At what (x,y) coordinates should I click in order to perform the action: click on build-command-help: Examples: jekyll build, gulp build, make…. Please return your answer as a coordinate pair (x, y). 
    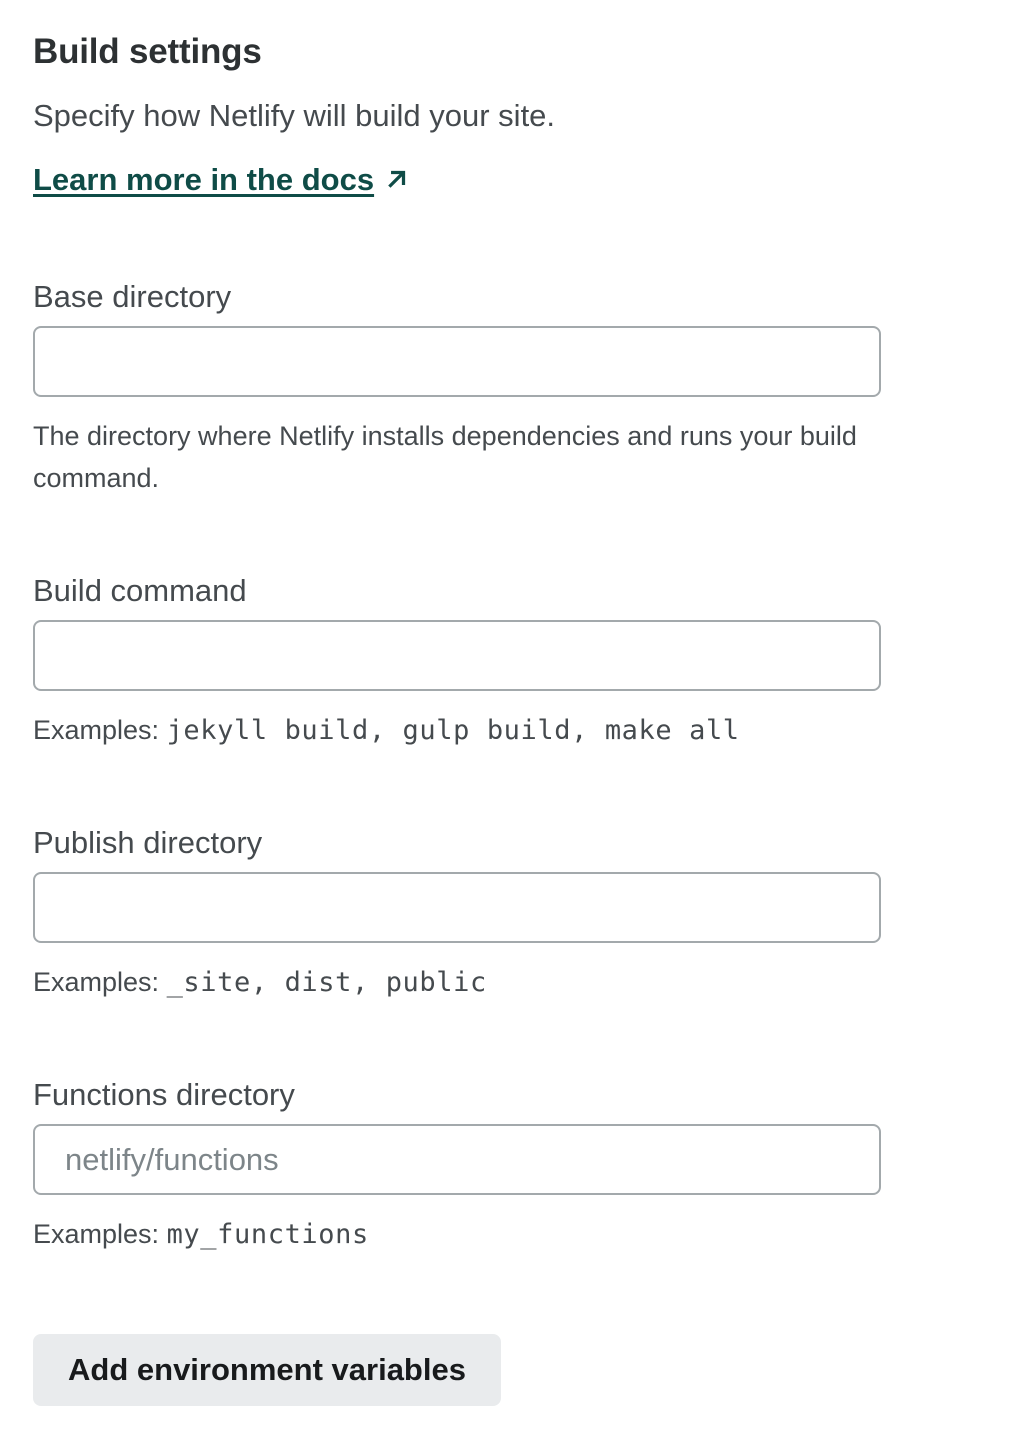
    Looking at the image, I should click on (457, 730).